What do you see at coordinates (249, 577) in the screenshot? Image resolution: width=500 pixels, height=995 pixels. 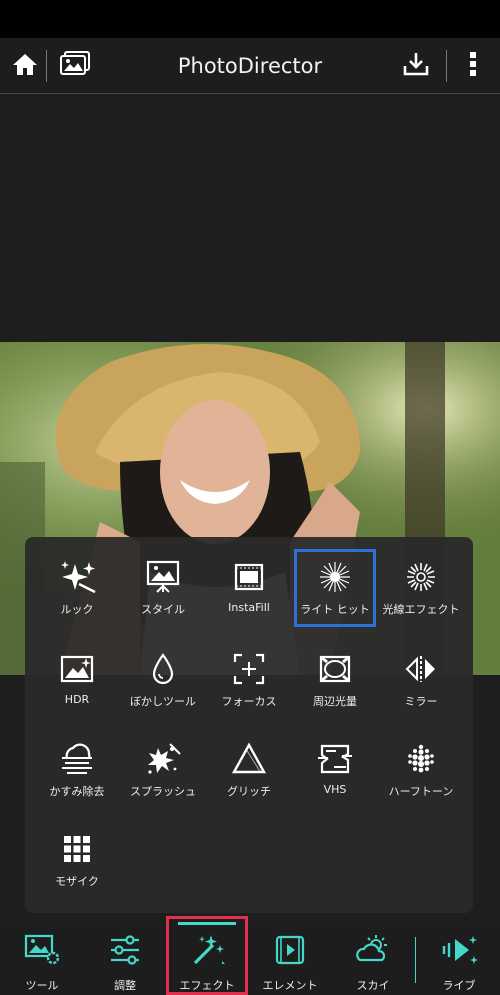 I see `instafill-icon` at bounding box center [249, 577].